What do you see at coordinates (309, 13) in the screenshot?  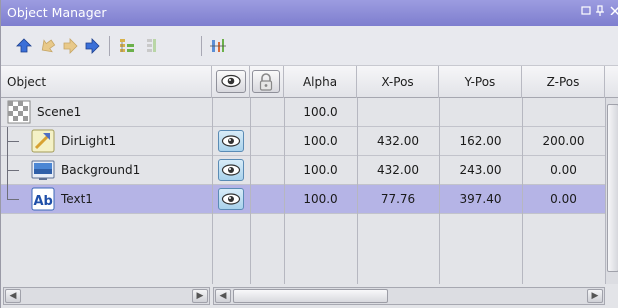 I see `title-bar: Object Manager` at bounding box center [309, 13].